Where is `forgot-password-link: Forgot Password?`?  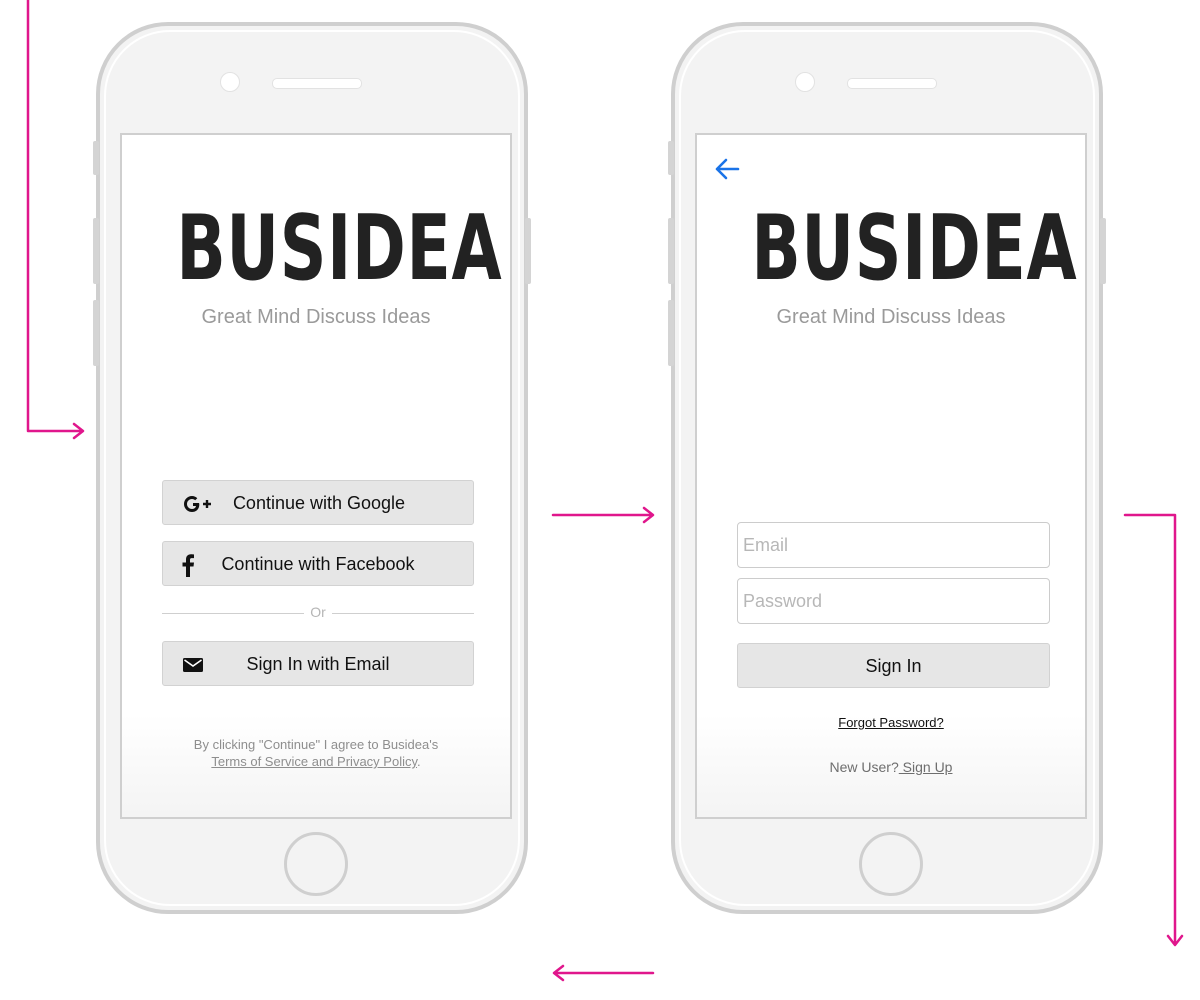 forgot-password-link: Forgot Password? is located at coordinates (891, 722).